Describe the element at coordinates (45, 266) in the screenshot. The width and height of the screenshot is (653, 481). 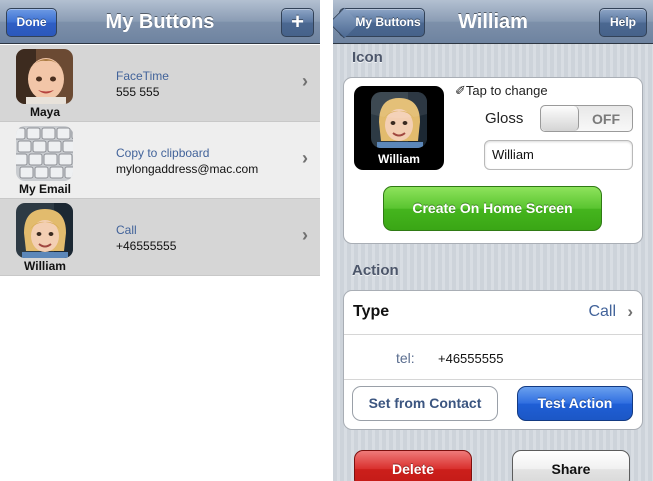
I see `thumb-caption: William` at that location.